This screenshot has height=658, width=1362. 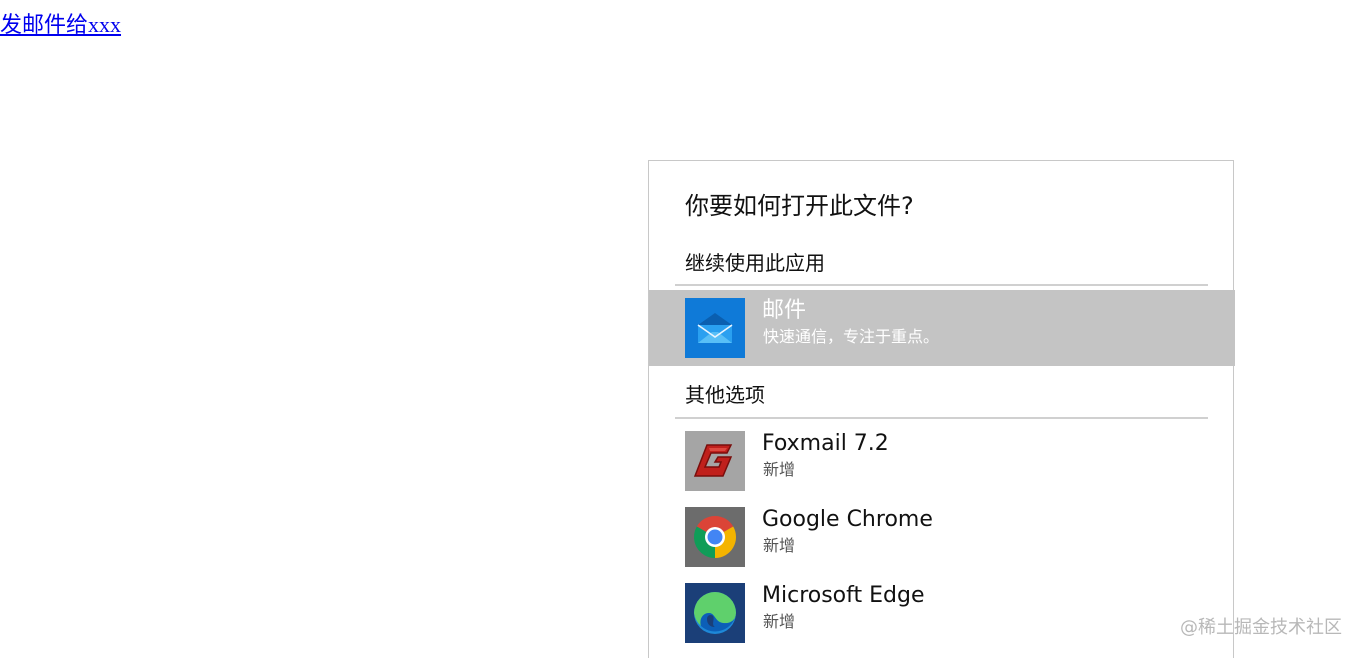 What do you see at coordinates (843, 595) in the screenshot?
I see `app-name: Microsoft Edge` at bounding box center [843, 595].